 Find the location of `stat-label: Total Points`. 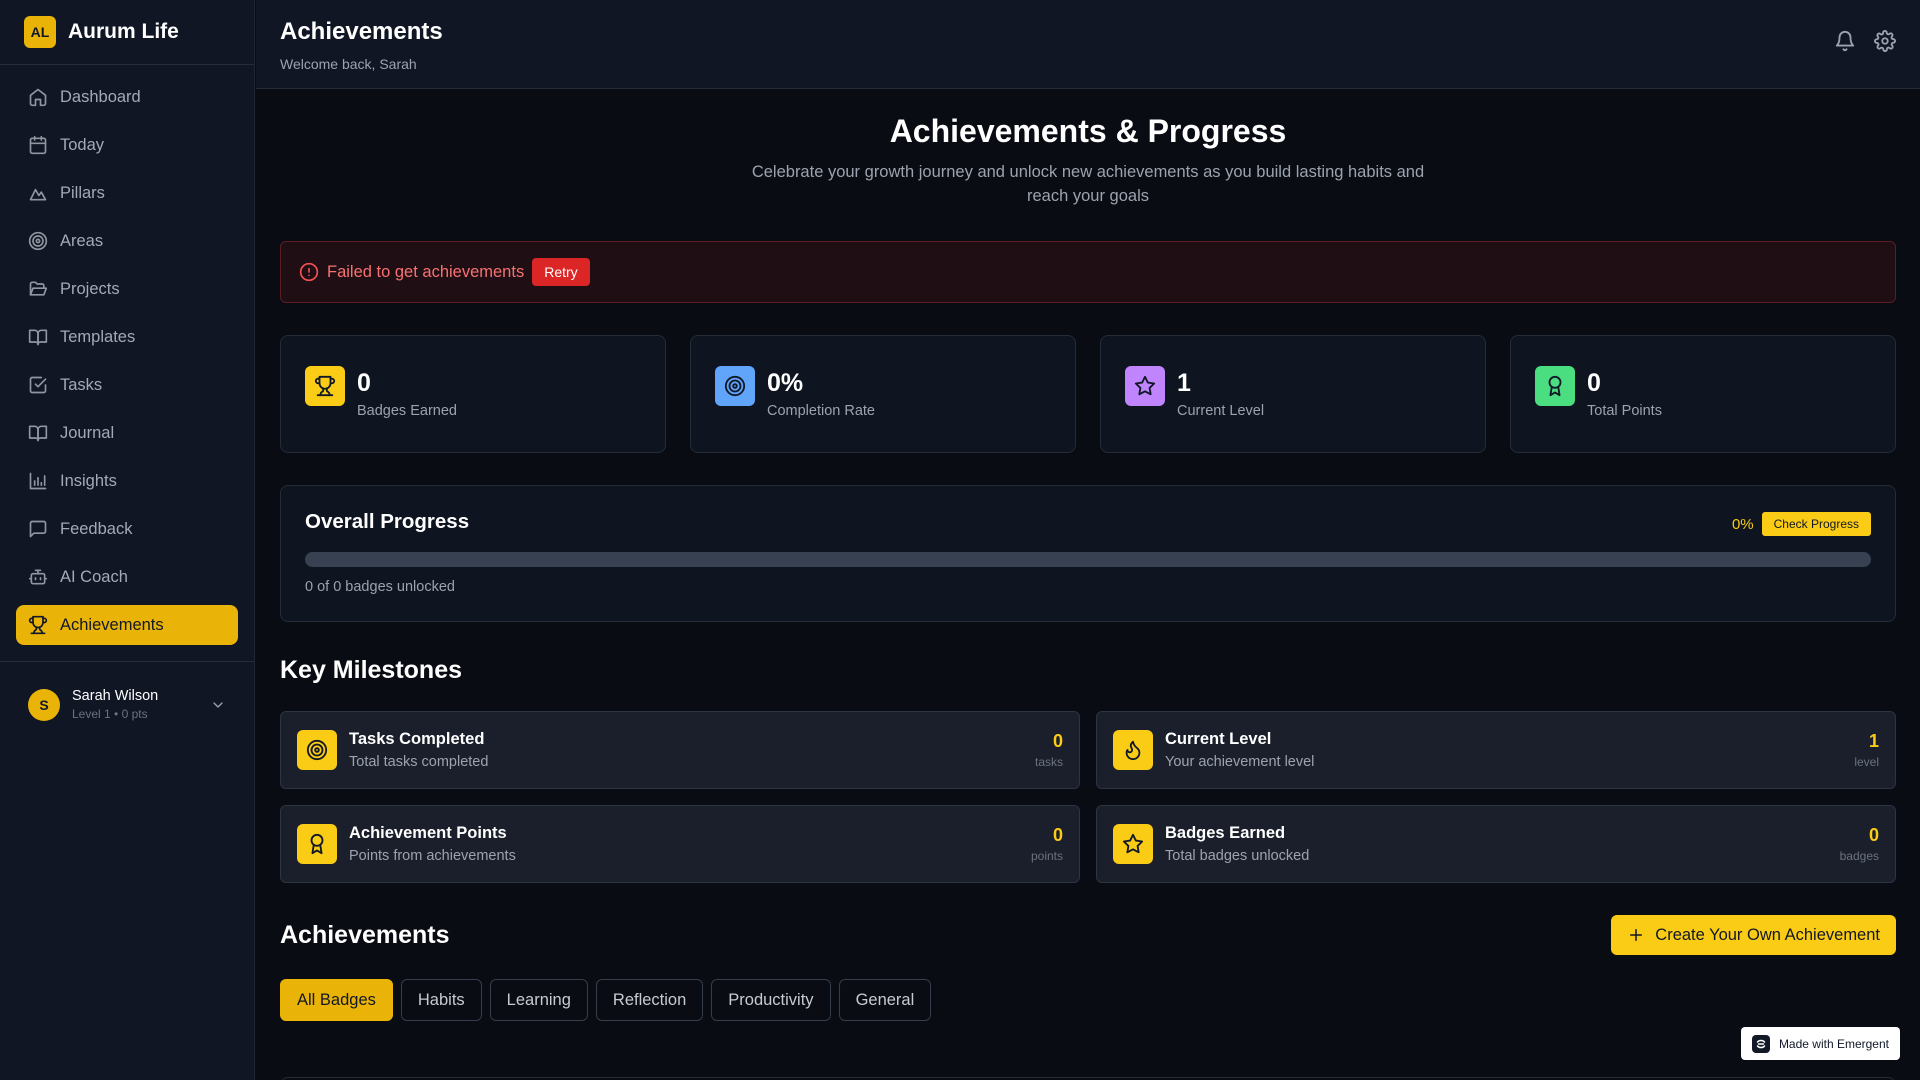

stat-label: Total Points is located at coordinates (1624, 411).